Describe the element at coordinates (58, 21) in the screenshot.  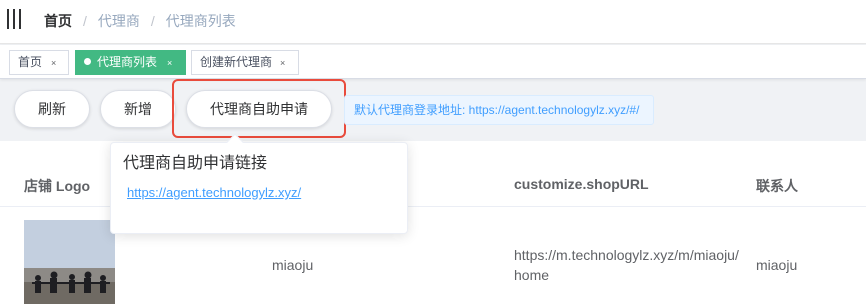
I see `breadcrumb-home: 首页` at that location.